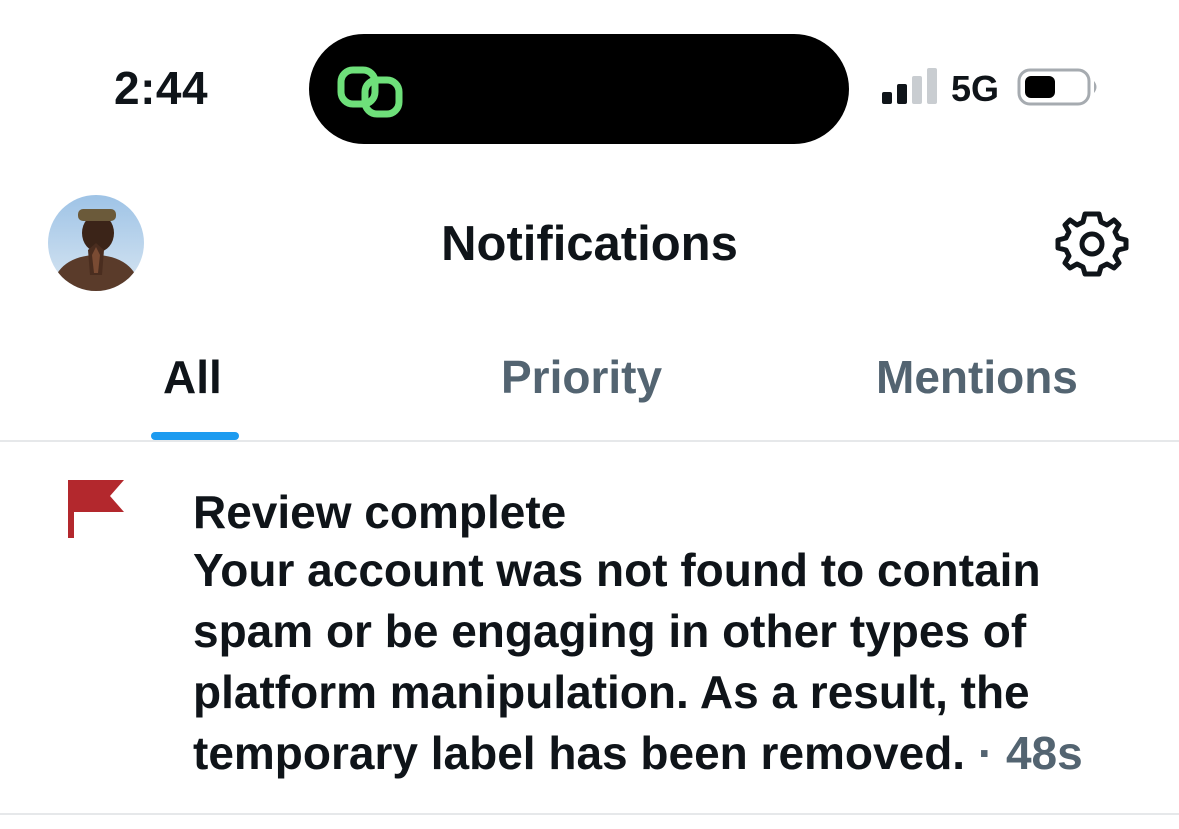  I want to click on dynamic-island, so click(579, 89).